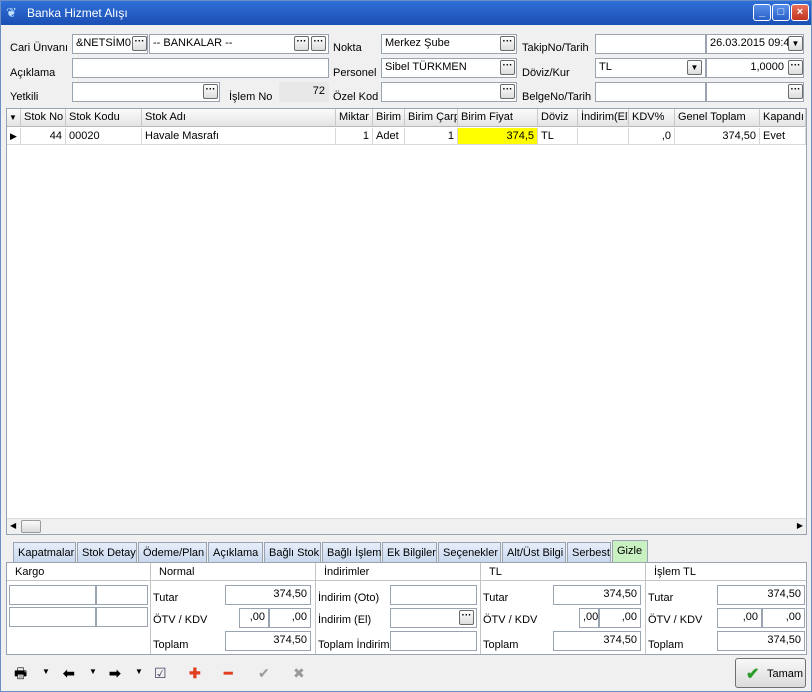  Describe the element at coordinates (200, 68) in the screenshot. I see `aciklama-field` at that location.